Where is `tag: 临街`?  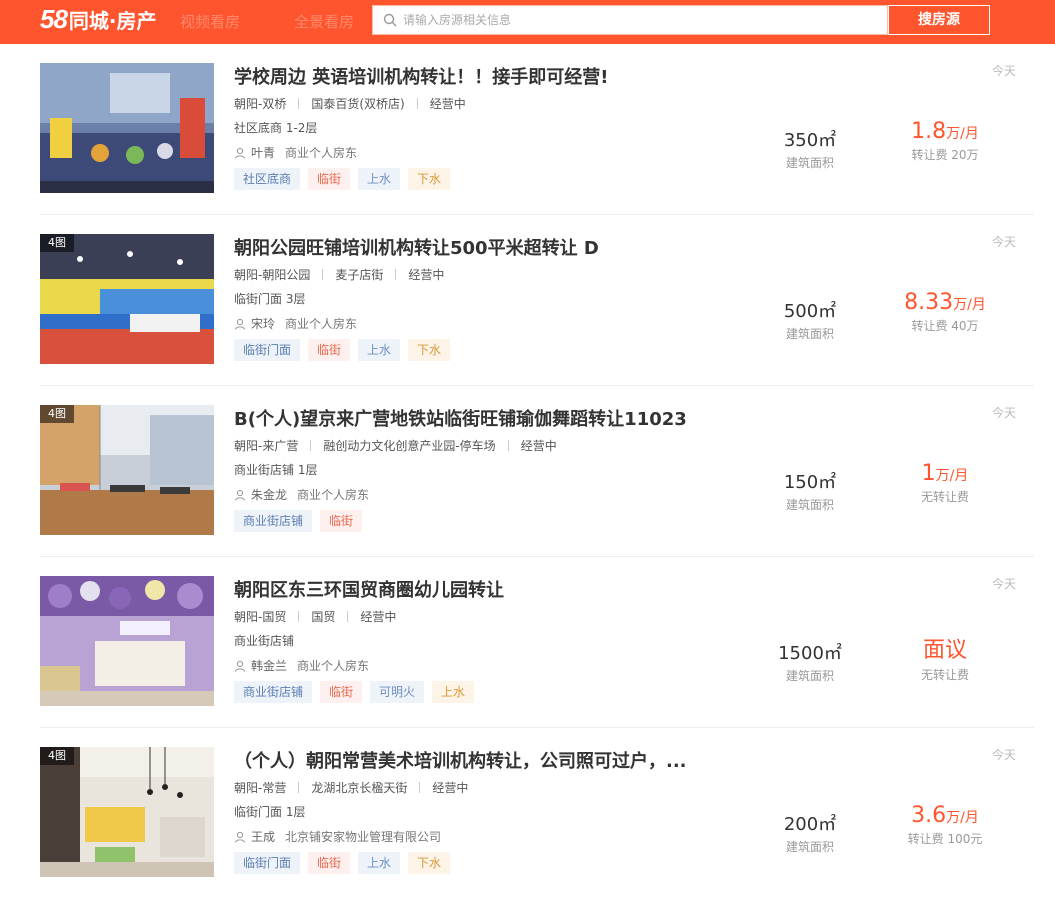
tag: 临街 is located at coordinates (329, 350).